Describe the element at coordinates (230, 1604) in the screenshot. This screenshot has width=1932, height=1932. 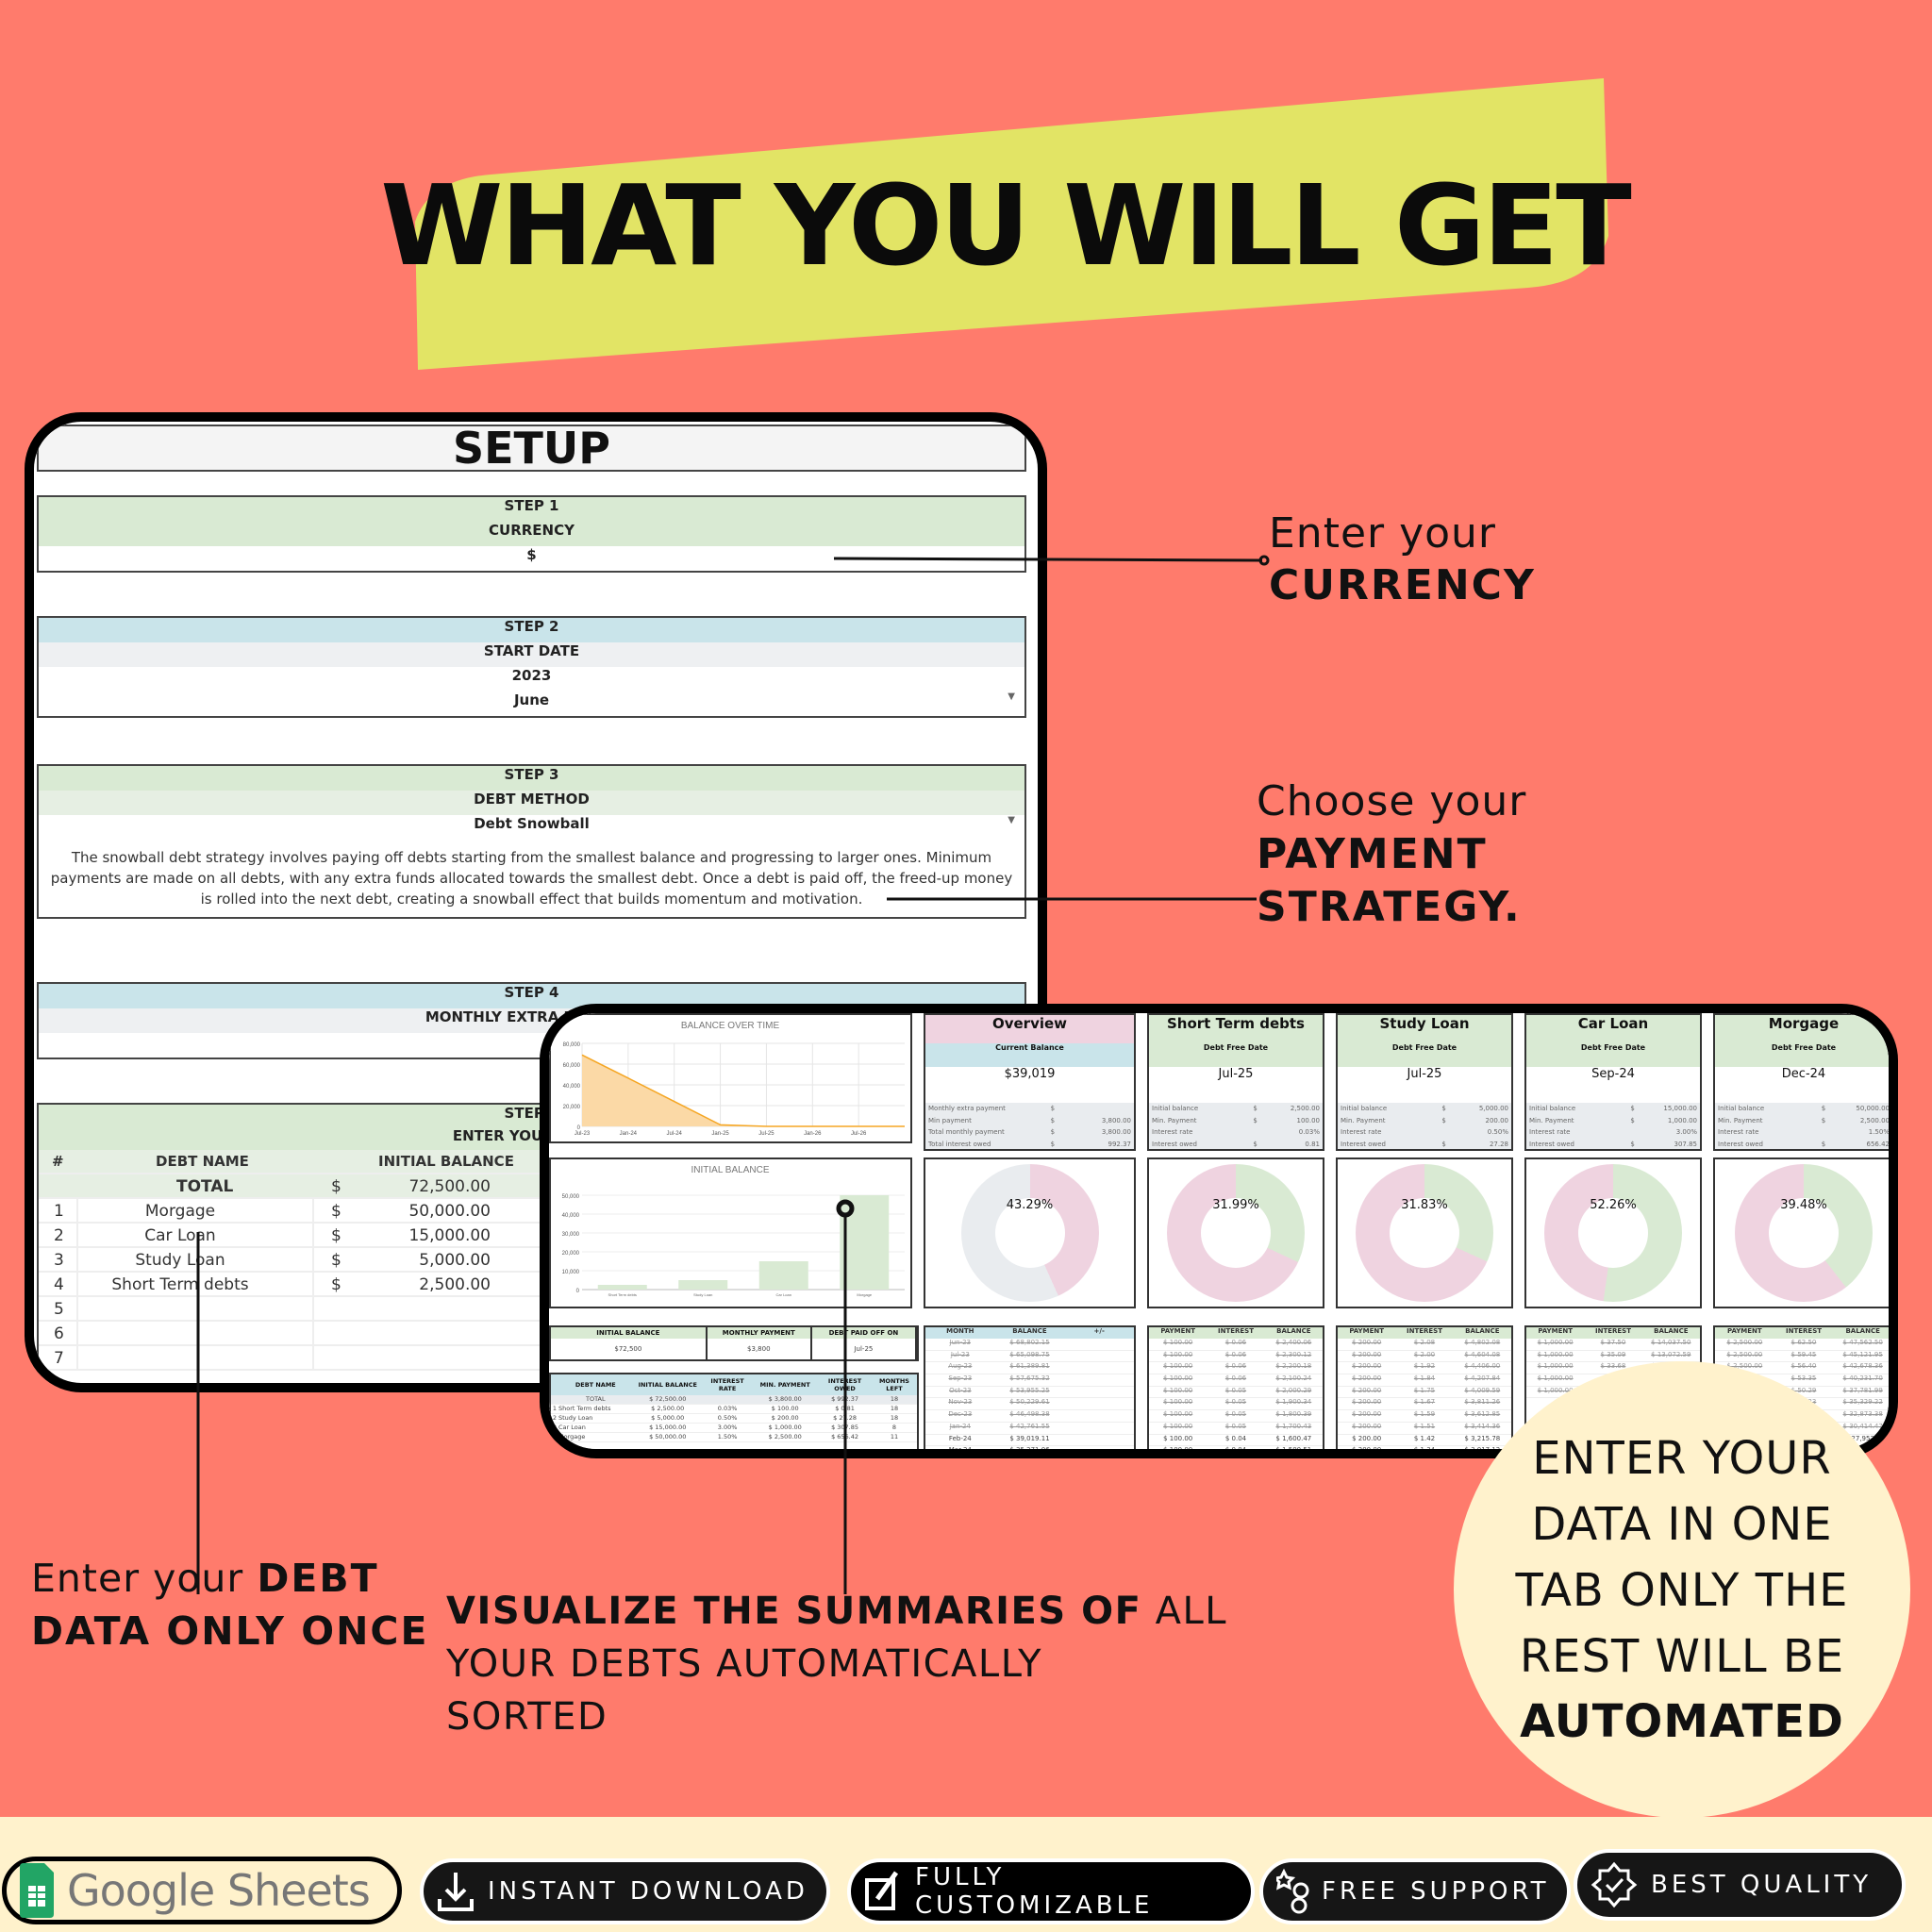
I see `debt-annotation: Enter your DEBT DATA ONLY ONCE` at that location.